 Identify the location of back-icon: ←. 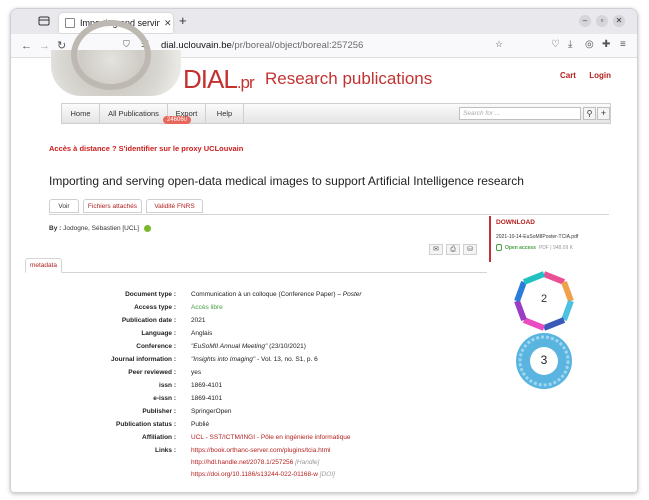
(26, 46).